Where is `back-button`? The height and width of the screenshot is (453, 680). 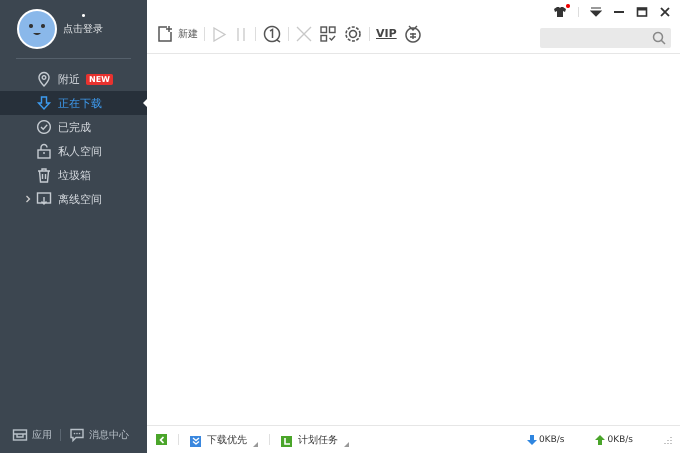
back-button is located at coordinates (161, 439).